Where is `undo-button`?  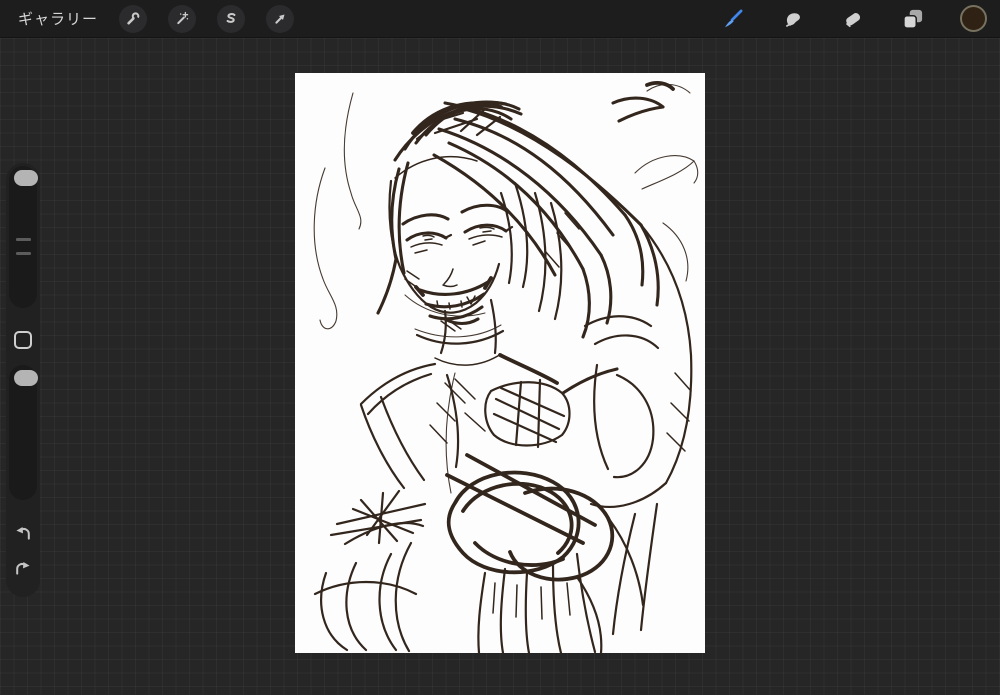 undo-button is located at coordinates (23, 533).